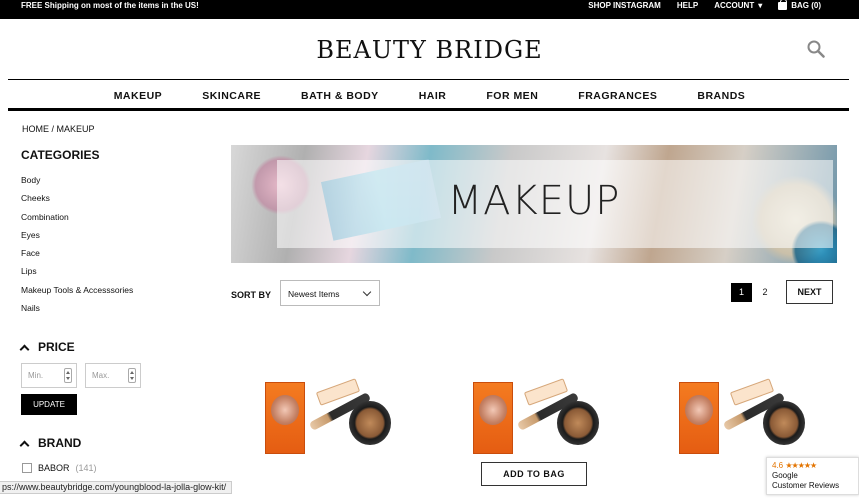  Describe the element at coordinates (704, 5) in the screenshot. I see `top-links: SHOP INSTAGRAM HELP ACCOUNT ▾ BAG (0)` at that location.